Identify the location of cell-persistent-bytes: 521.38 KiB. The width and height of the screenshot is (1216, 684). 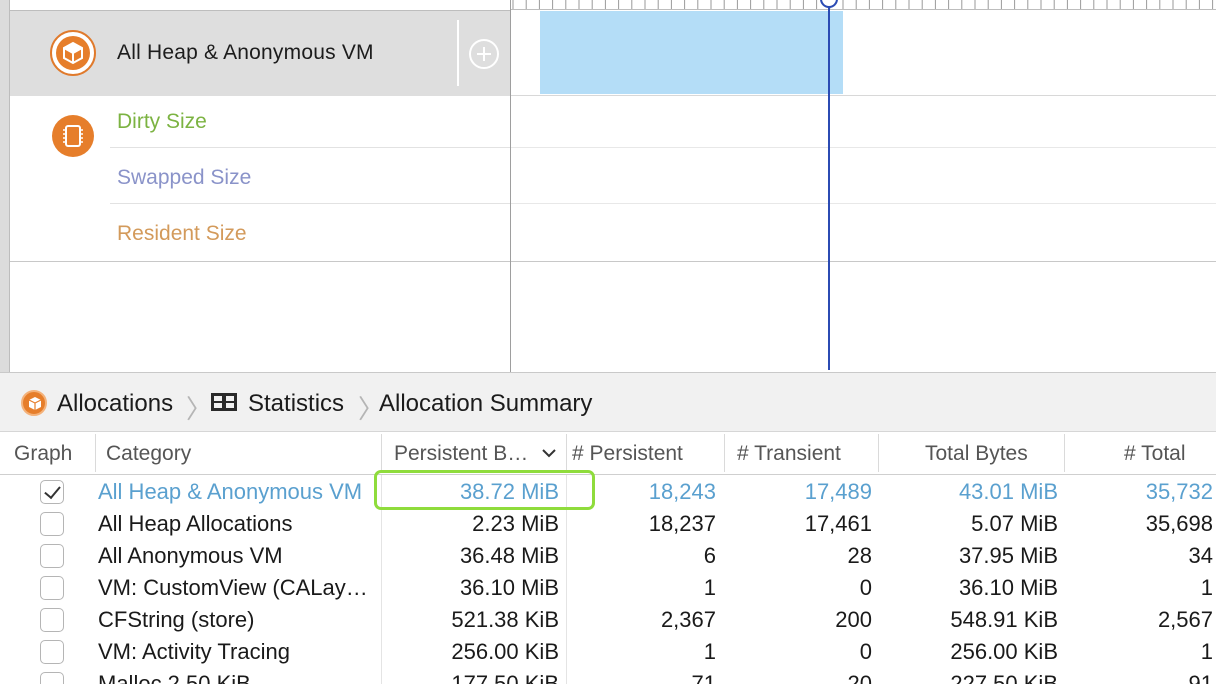
(505, 619).